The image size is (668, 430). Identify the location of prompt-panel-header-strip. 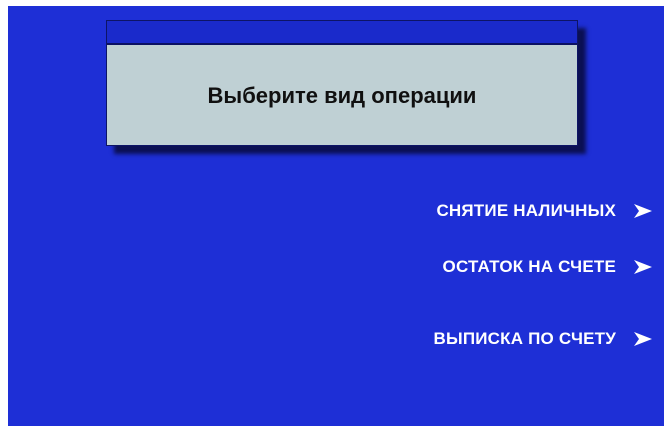
(342, 33).